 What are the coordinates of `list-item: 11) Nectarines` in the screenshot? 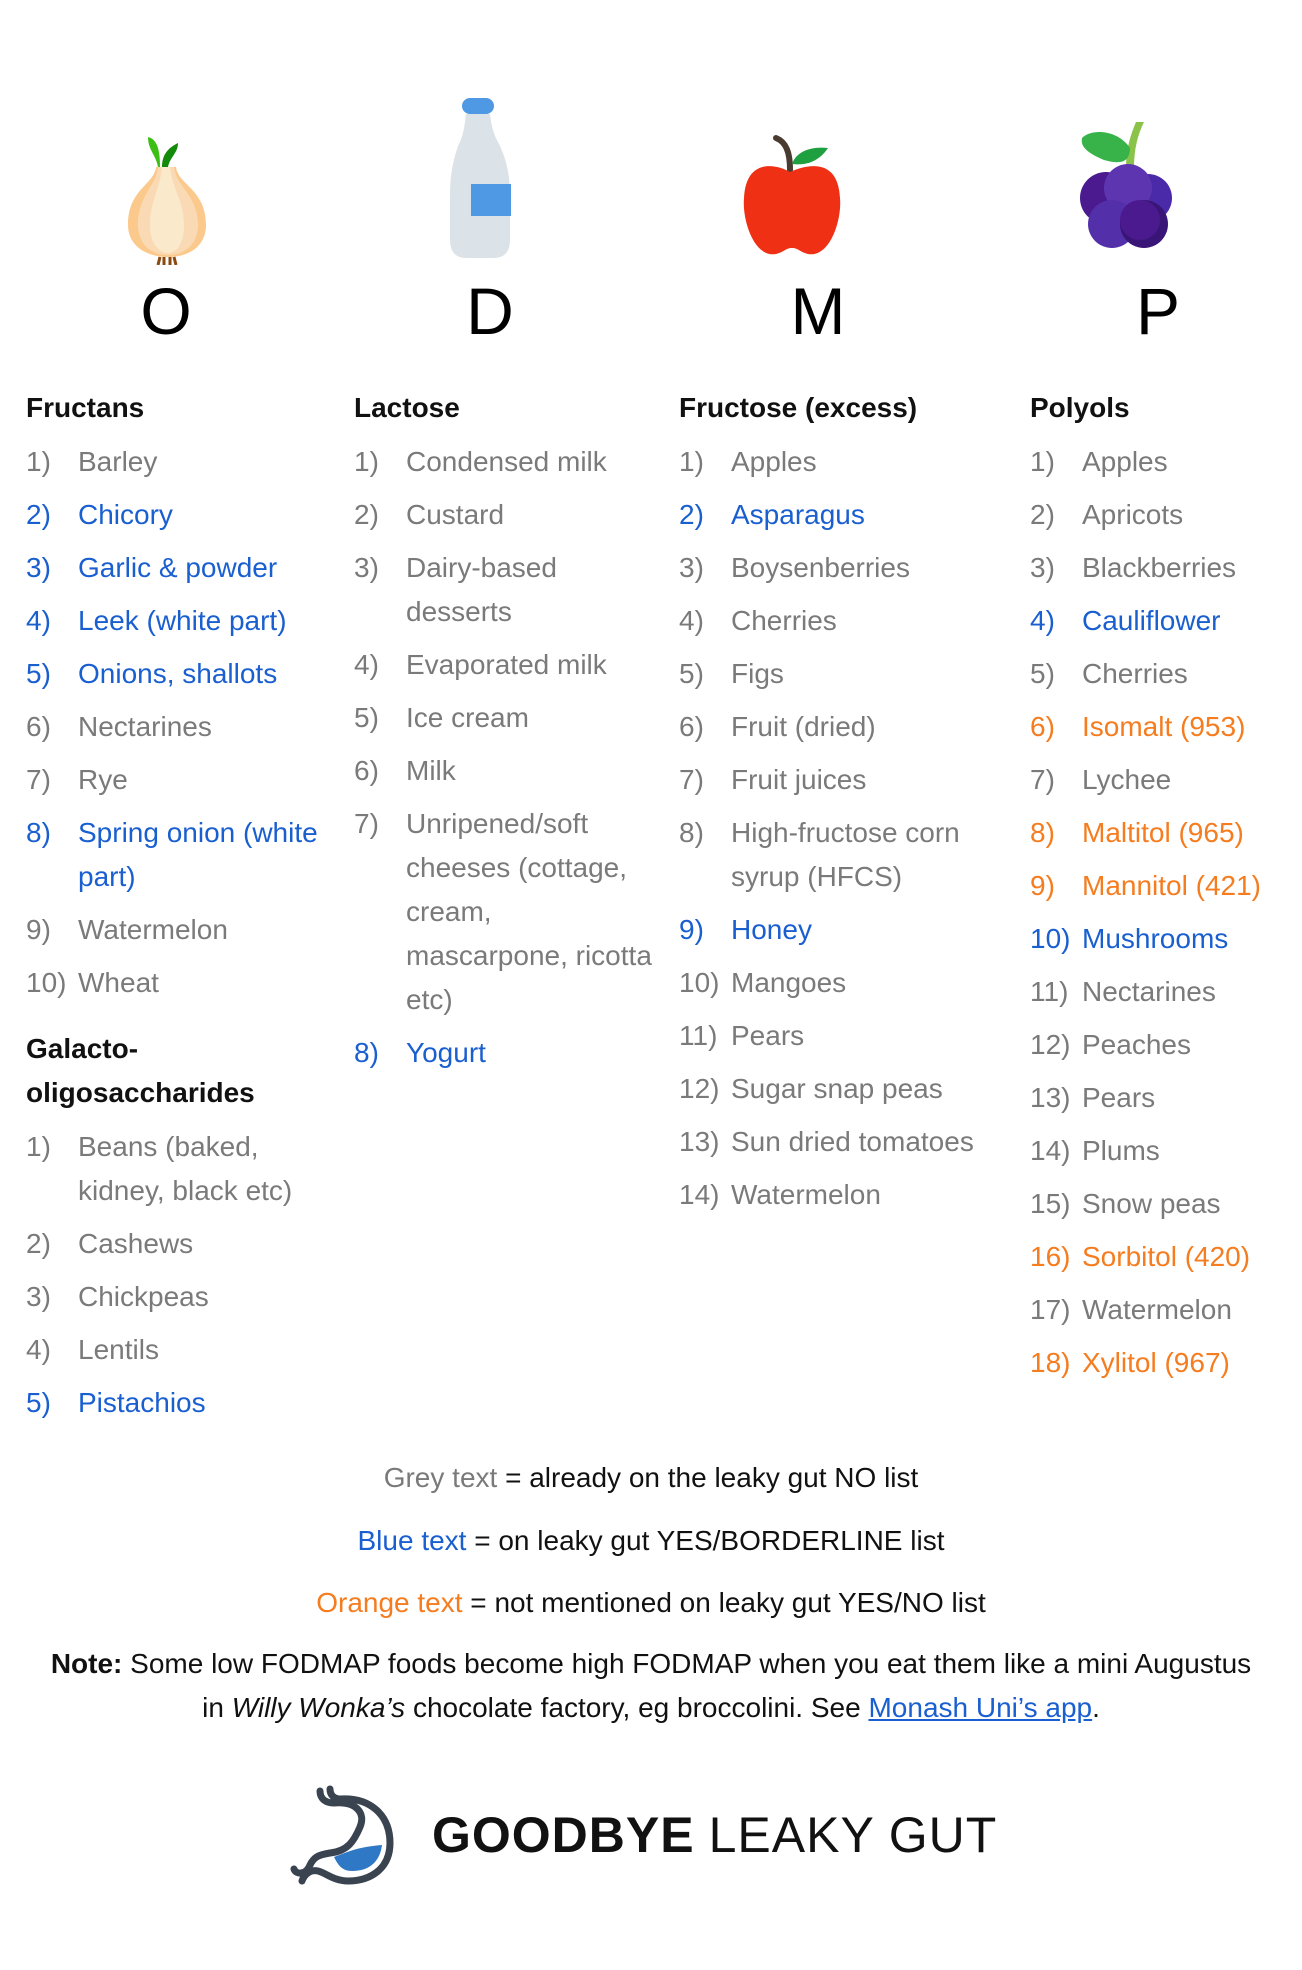 It's located at (1166, 992).